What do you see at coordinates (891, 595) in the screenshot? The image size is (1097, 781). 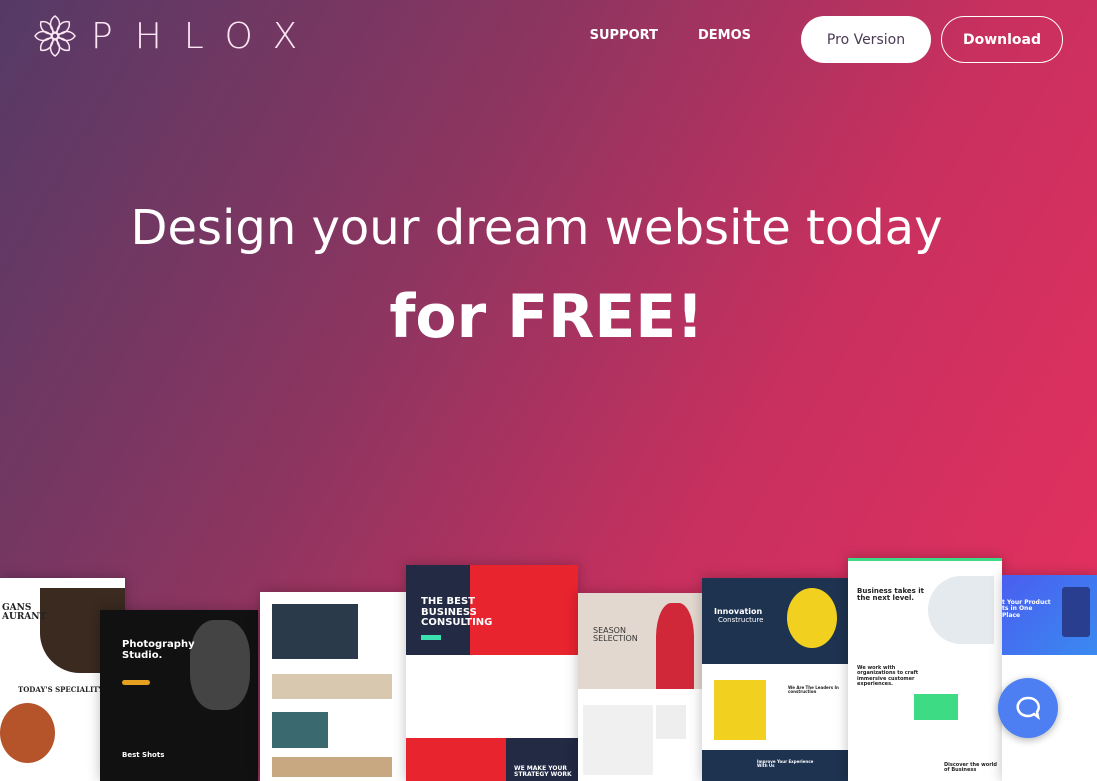 I see `preview-title: Business takes it the next level.` at bounding box center [891, 595].